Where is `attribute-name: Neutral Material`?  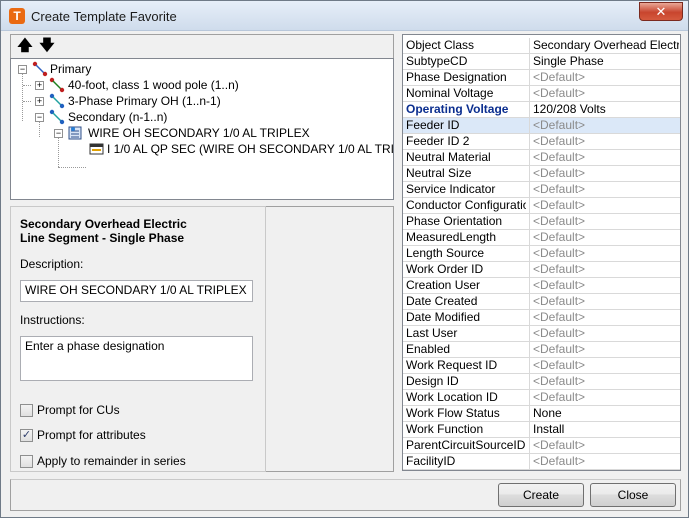
attribute-name: Neutral Material is located at coordinates (448, 157).